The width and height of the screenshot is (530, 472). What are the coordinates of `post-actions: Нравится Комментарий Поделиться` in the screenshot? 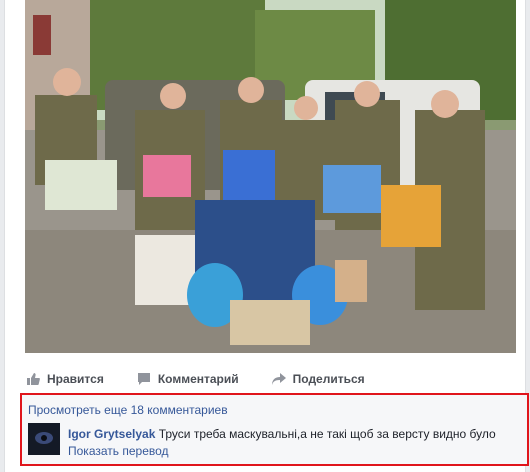 It's located at (270, 379).